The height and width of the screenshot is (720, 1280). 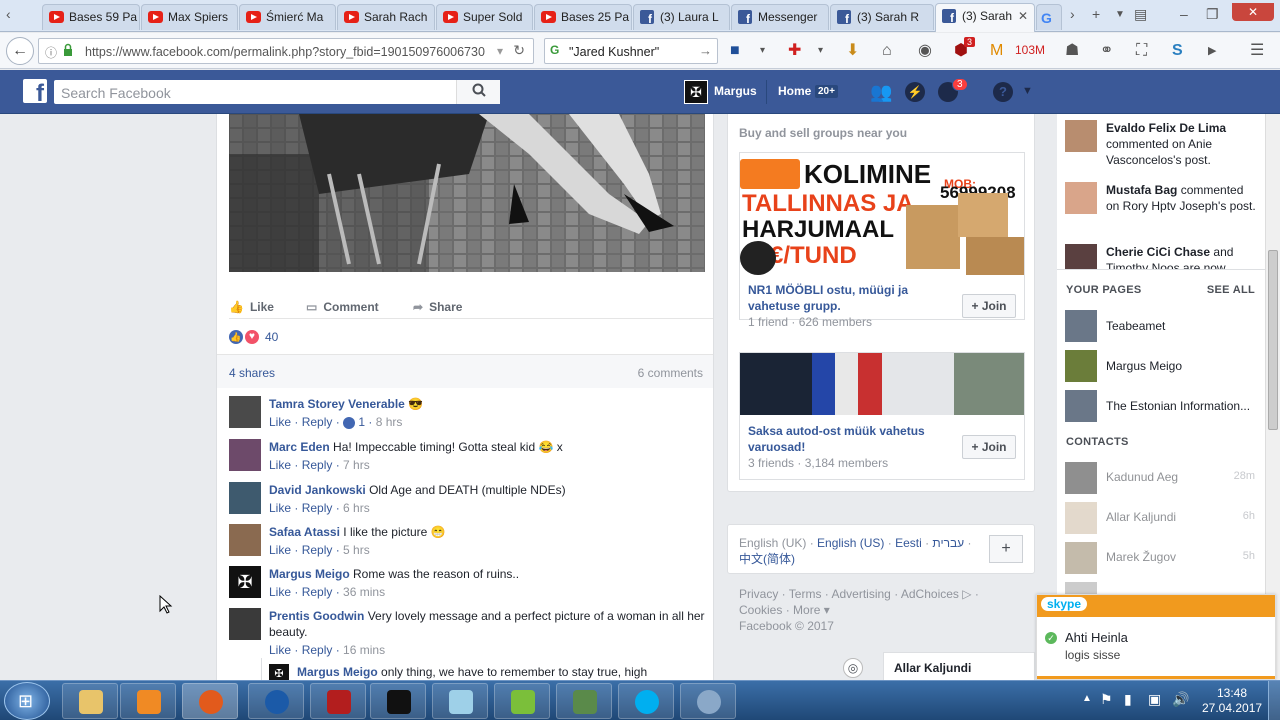 I want to click on footer-link: Cookies, so click(x=760, y=610).